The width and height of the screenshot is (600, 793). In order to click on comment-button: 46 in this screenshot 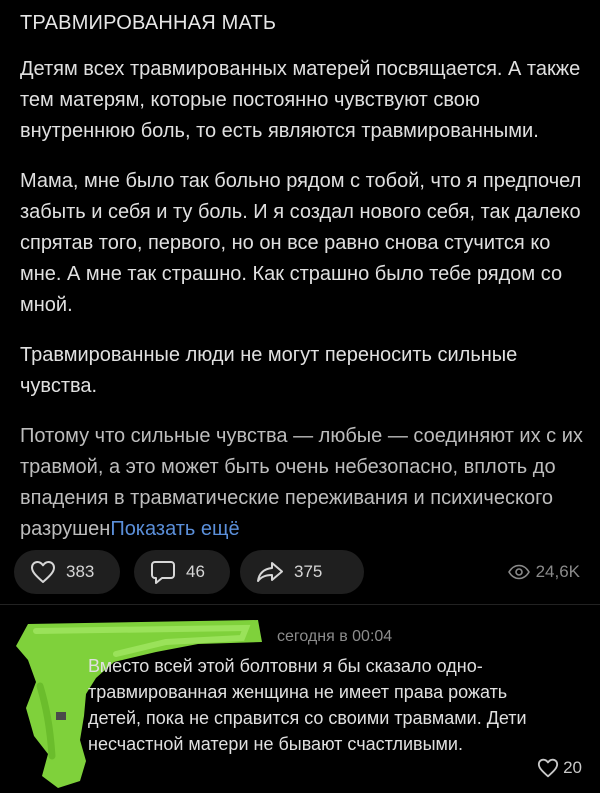, I will do `click(182, 572)`.